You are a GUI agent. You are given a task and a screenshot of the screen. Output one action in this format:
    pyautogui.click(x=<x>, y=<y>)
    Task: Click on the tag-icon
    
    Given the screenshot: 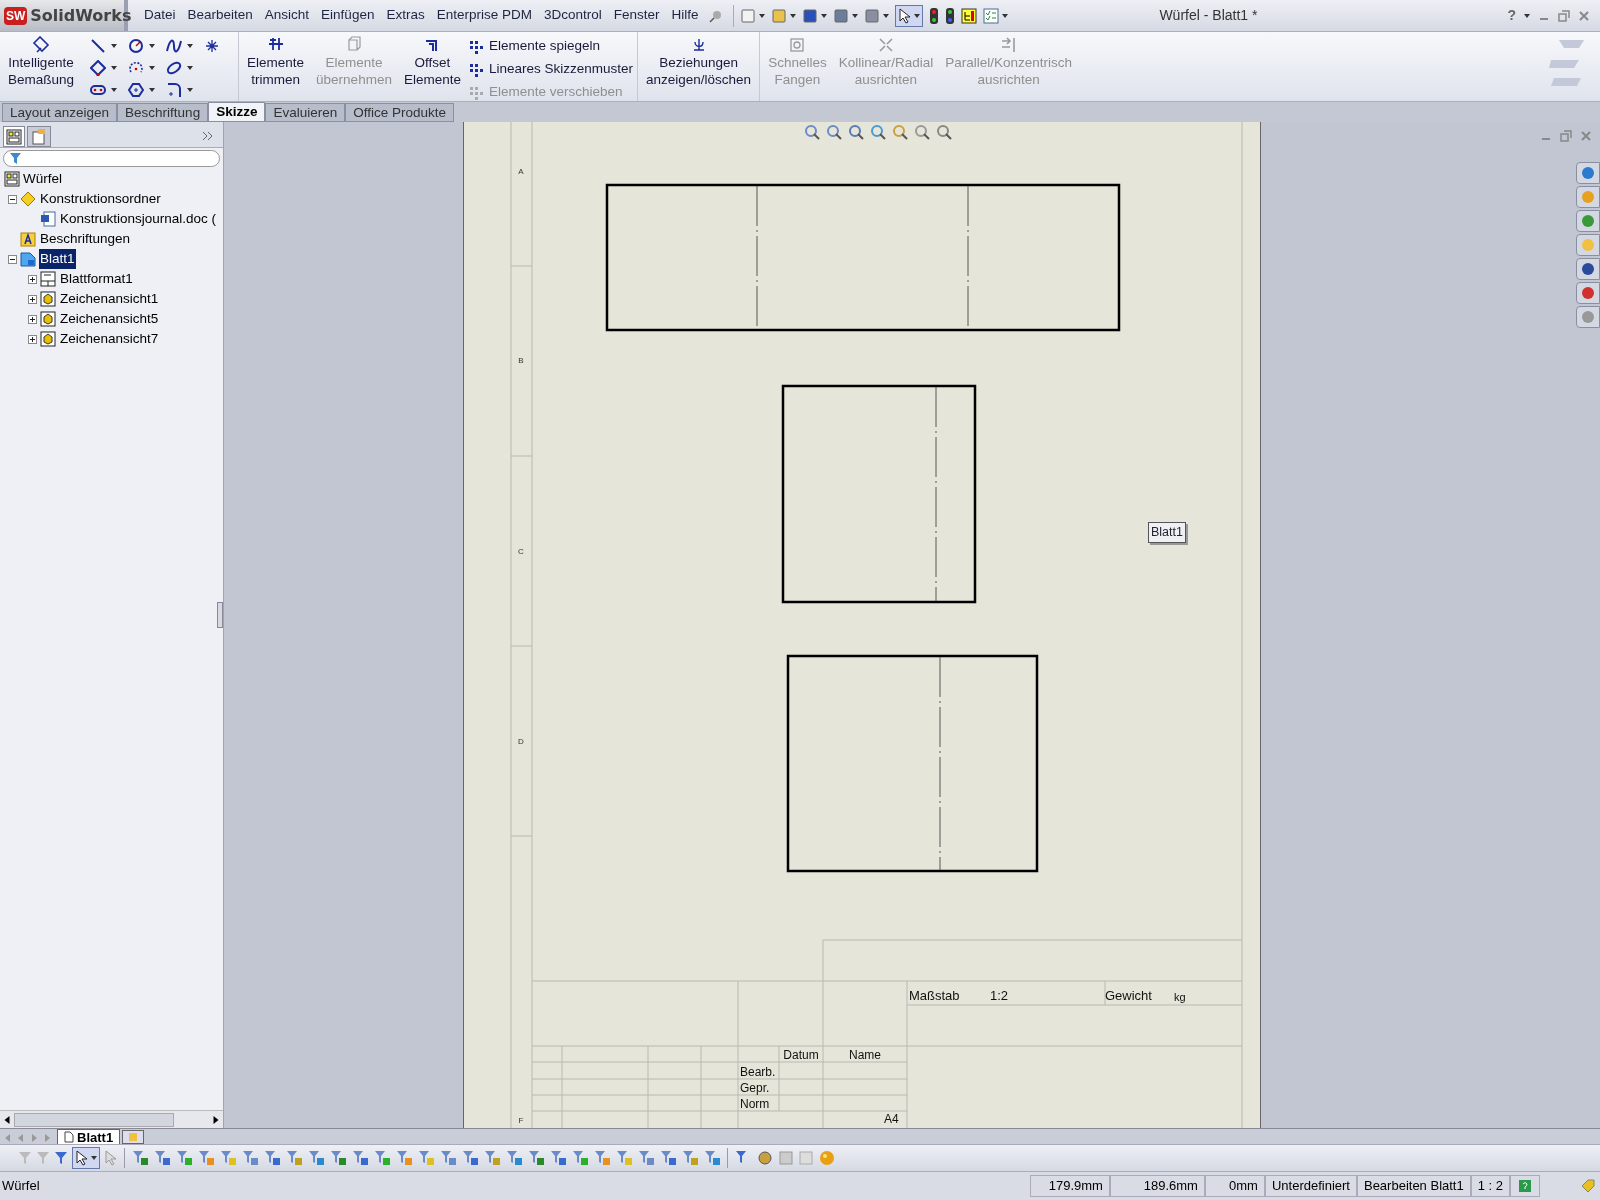 What is the action you would take?
    pyautogui.click(x=1588, y=1186)
    